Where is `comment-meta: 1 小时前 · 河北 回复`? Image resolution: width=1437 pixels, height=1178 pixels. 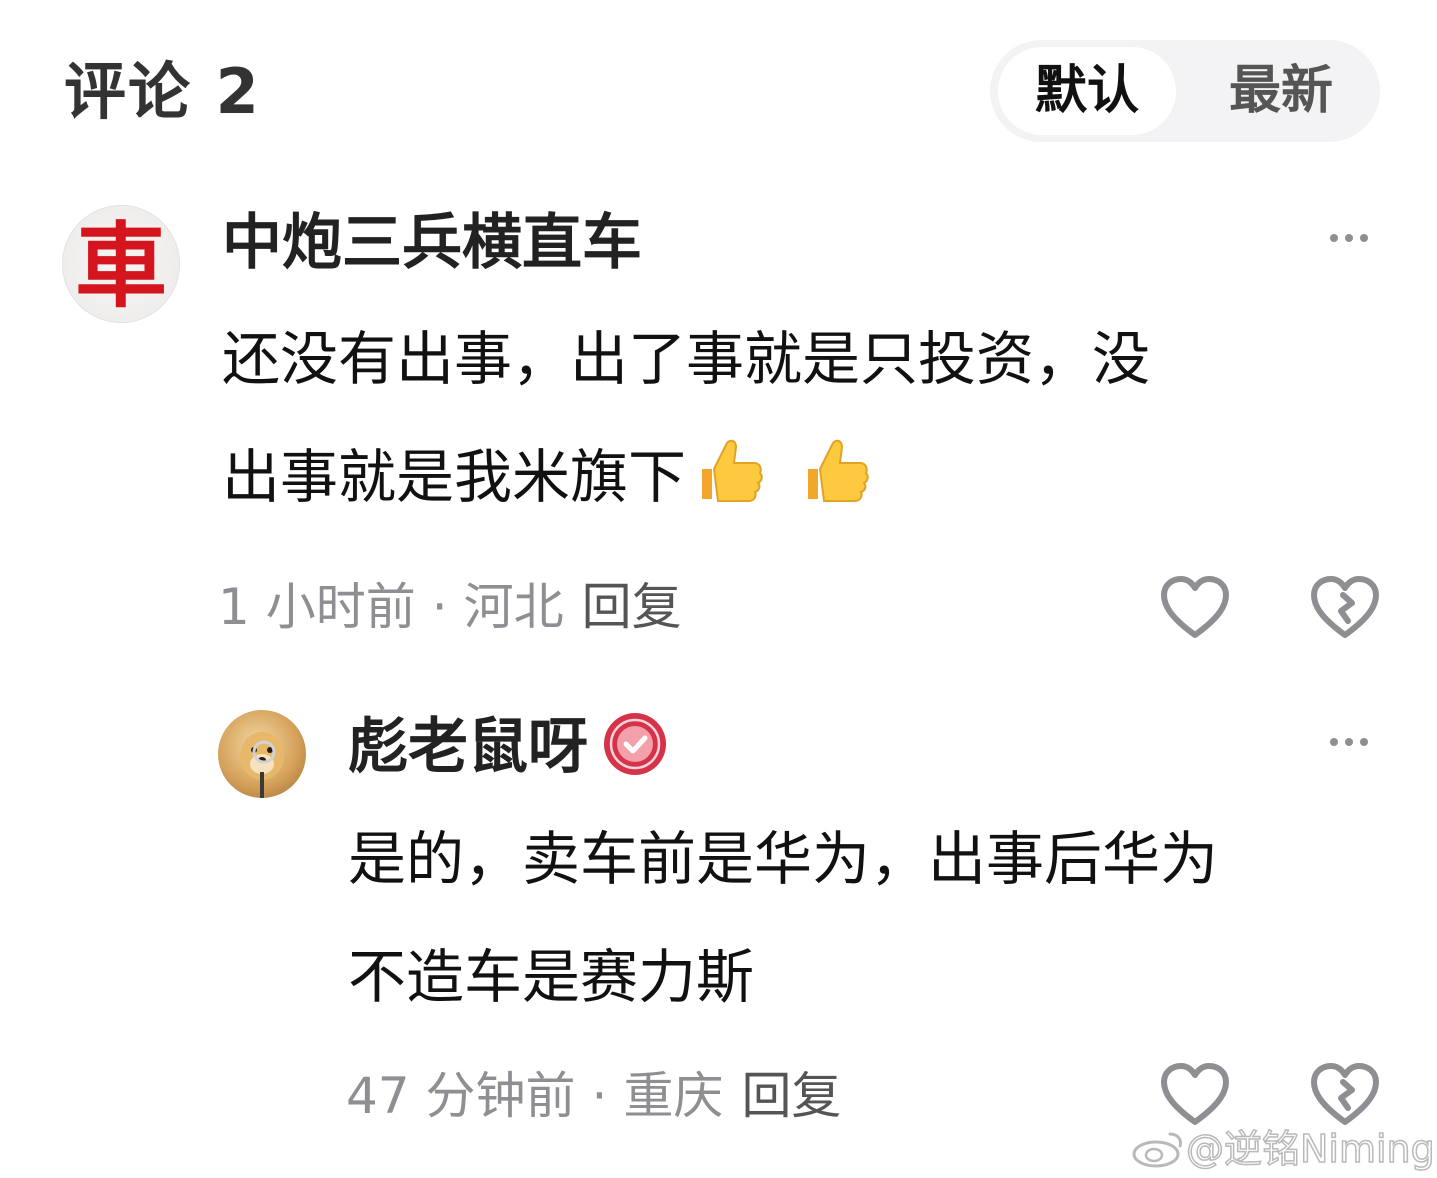
comment-meta: 1 小时前 · 河北 回复 is located at coordinates (450, 607).